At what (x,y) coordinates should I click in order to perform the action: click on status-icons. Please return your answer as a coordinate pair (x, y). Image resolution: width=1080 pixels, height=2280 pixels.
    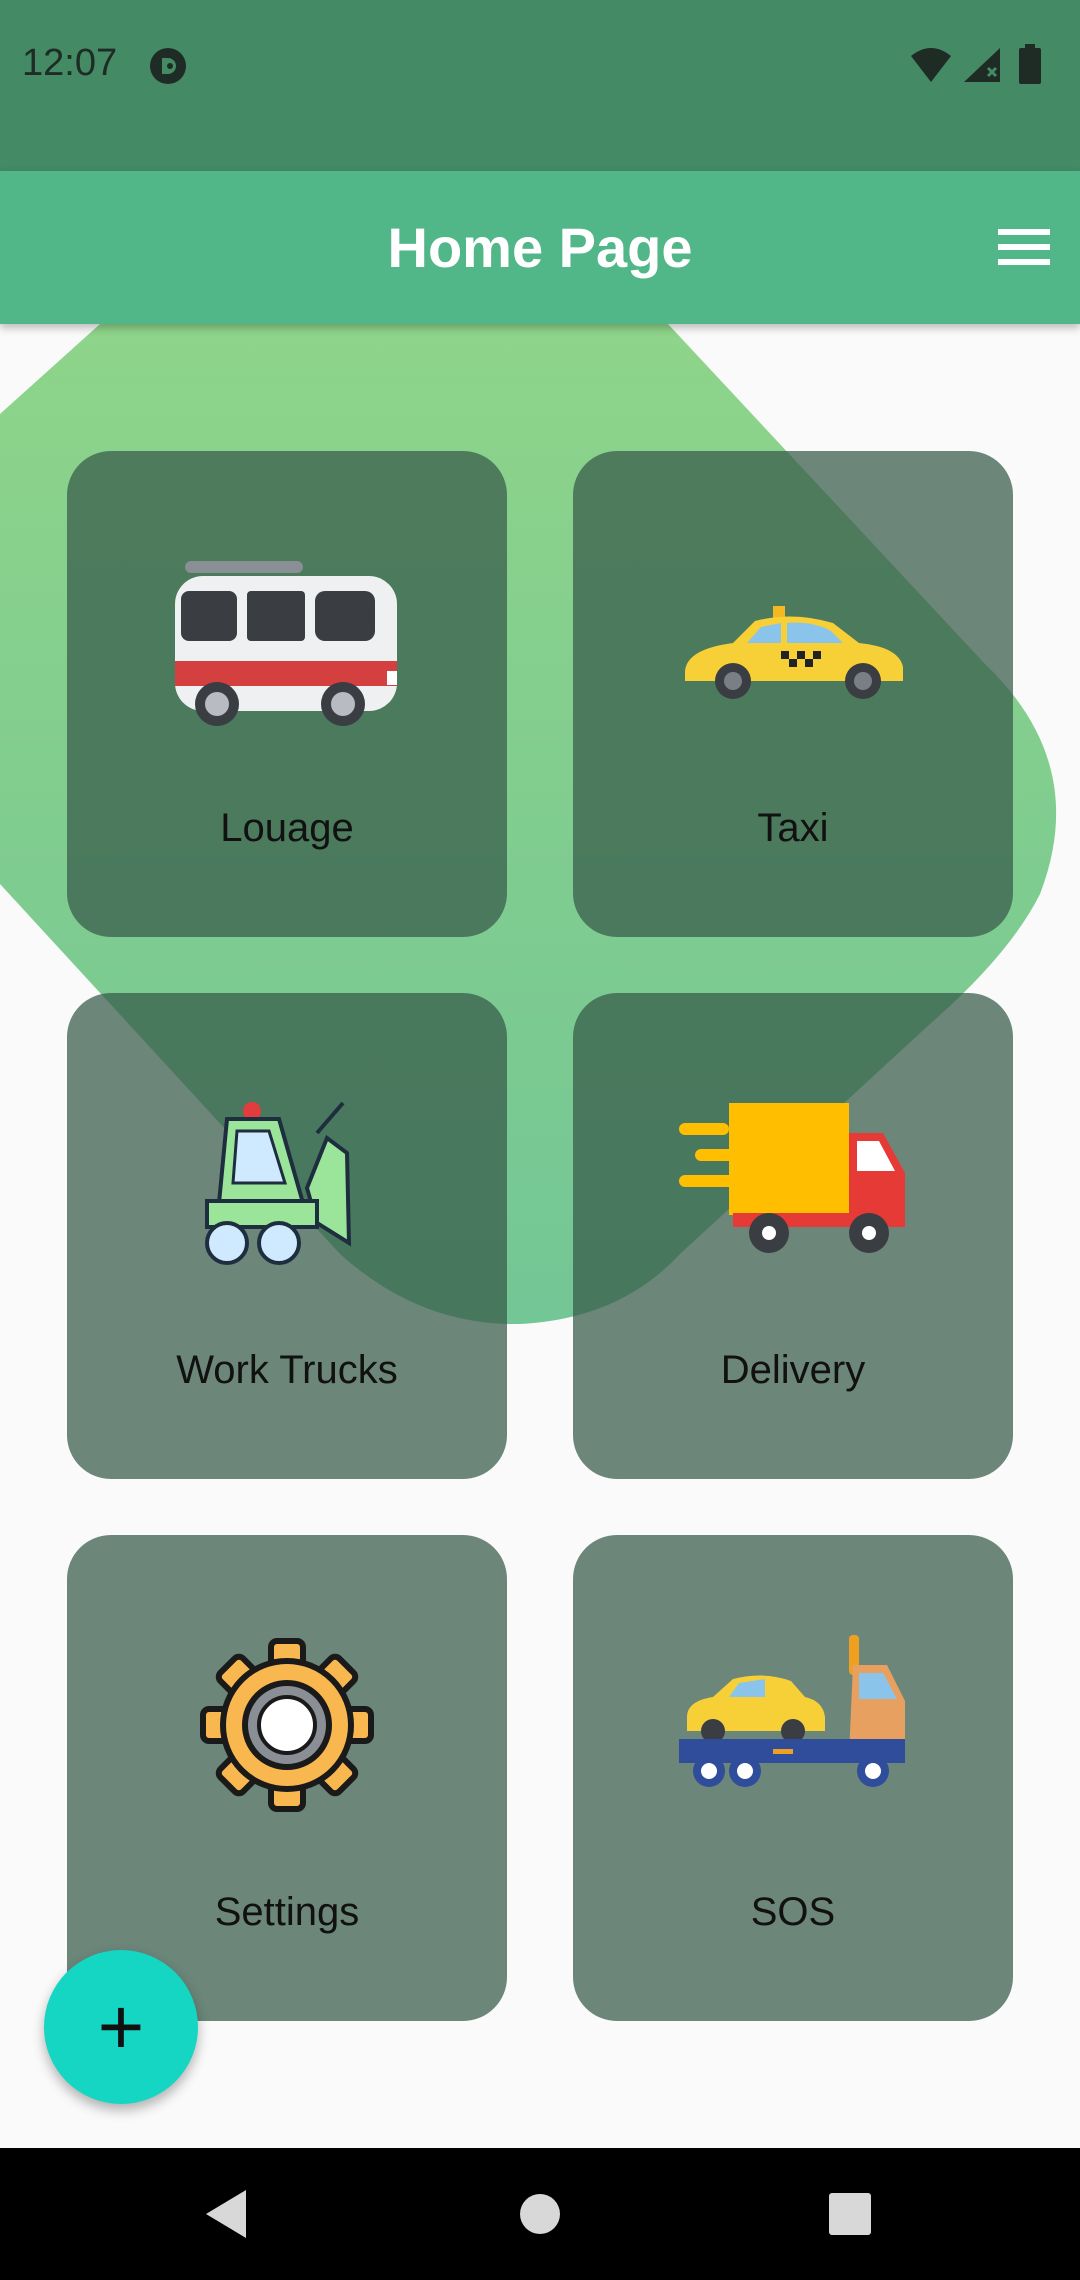
    Looking at the image, I should click on (985, 65).